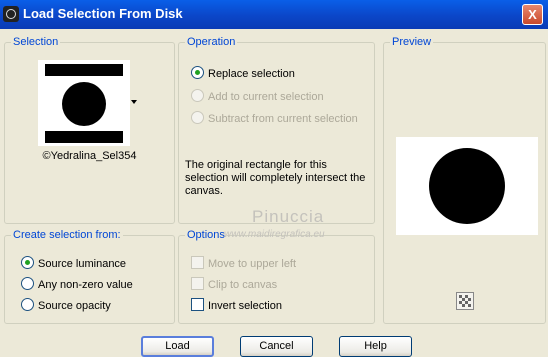  Describe the element at coordinates (274, 14) in the screenshot. I see `title-bar: Load Selection From Disk X` at that location.